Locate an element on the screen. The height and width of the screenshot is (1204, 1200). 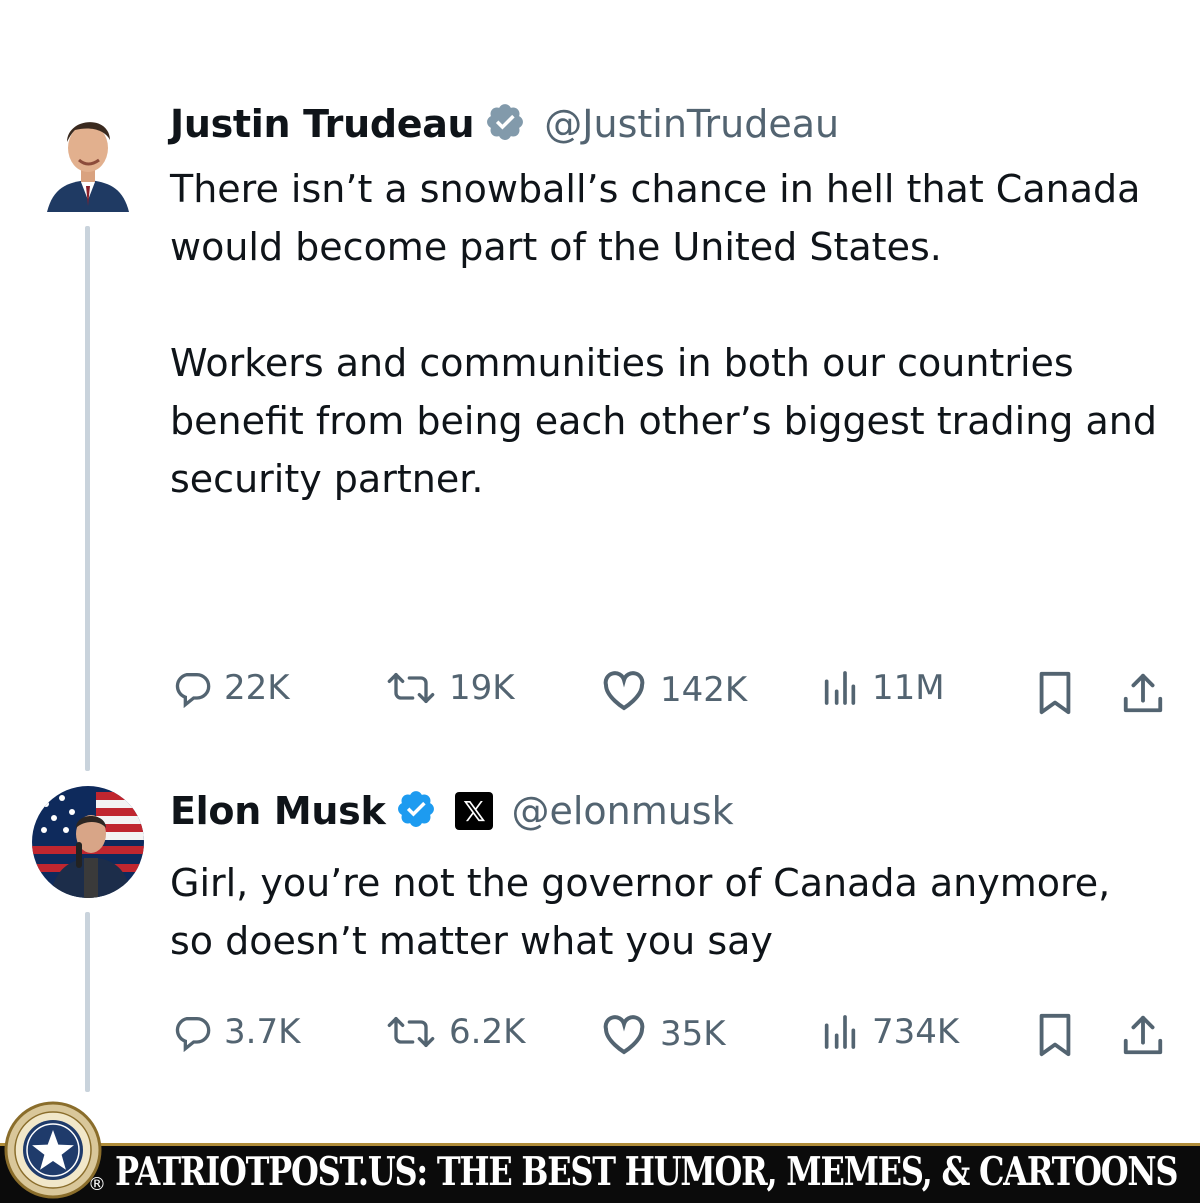
repost-count: 19K is located at coordinates (482, 688).